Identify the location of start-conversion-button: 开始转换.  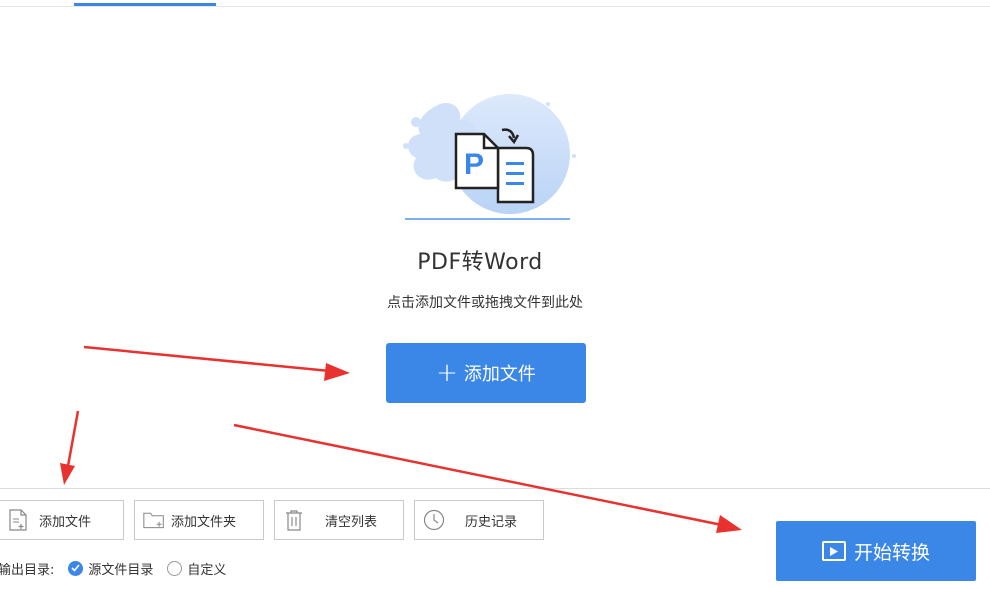
(876, 551).